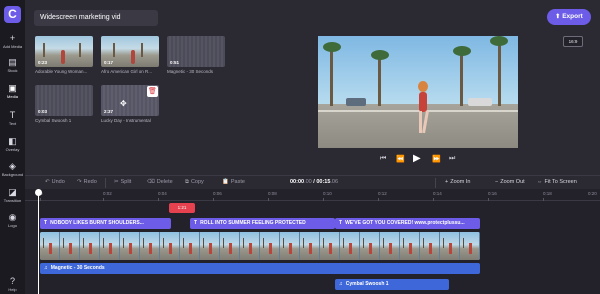 The width and height of the screenshot is (600, 294). Describe the element at coordinates (187, 182) in the screenshot. I see `copy-icon: ⧉` at that location.